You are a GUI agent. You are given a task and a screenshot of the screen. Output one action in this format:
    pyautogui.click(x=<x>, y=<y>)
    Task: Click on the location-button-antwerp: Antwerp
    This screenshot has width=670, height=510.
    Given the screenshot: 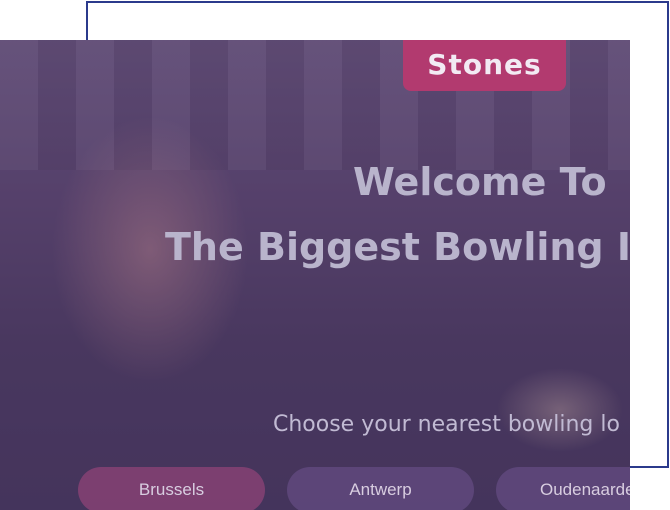 What is the action you would take?
    pyautogui.click(x=380, y=488)
    